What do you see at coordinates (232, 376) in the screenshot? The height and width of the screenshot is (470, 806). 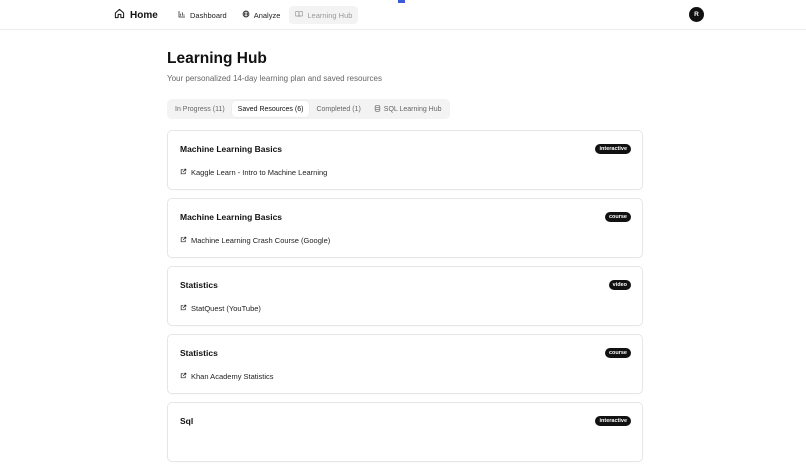 I see `resource-link-label: Khan Academy Statistics` at bounding box center [232, 376].